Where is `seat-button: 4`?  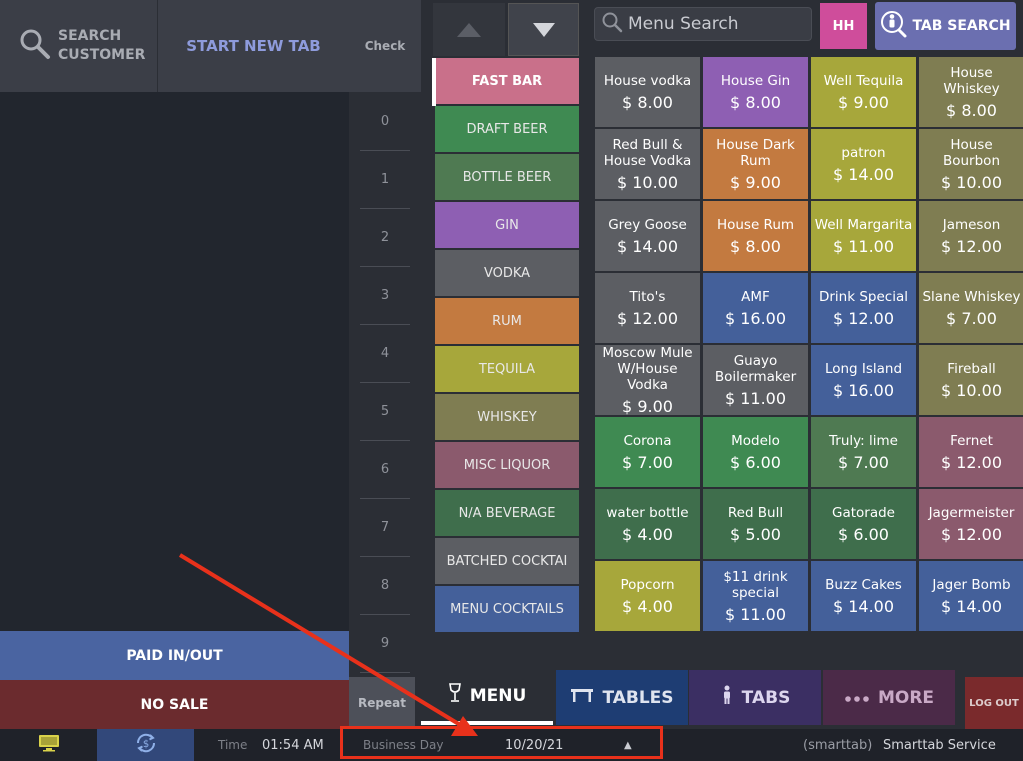
seat-button: 4 is located at coordinates (385, 354).